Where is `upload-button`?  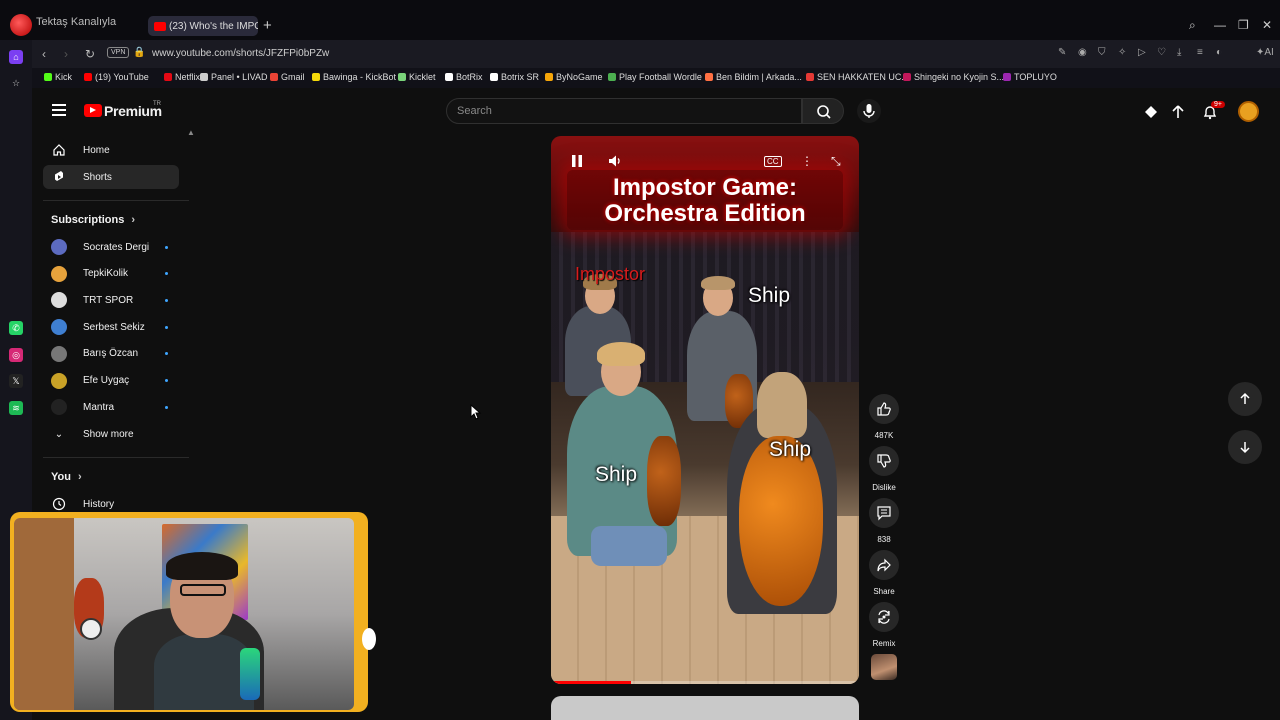 upload-button is located at coordinates (1178, 114).